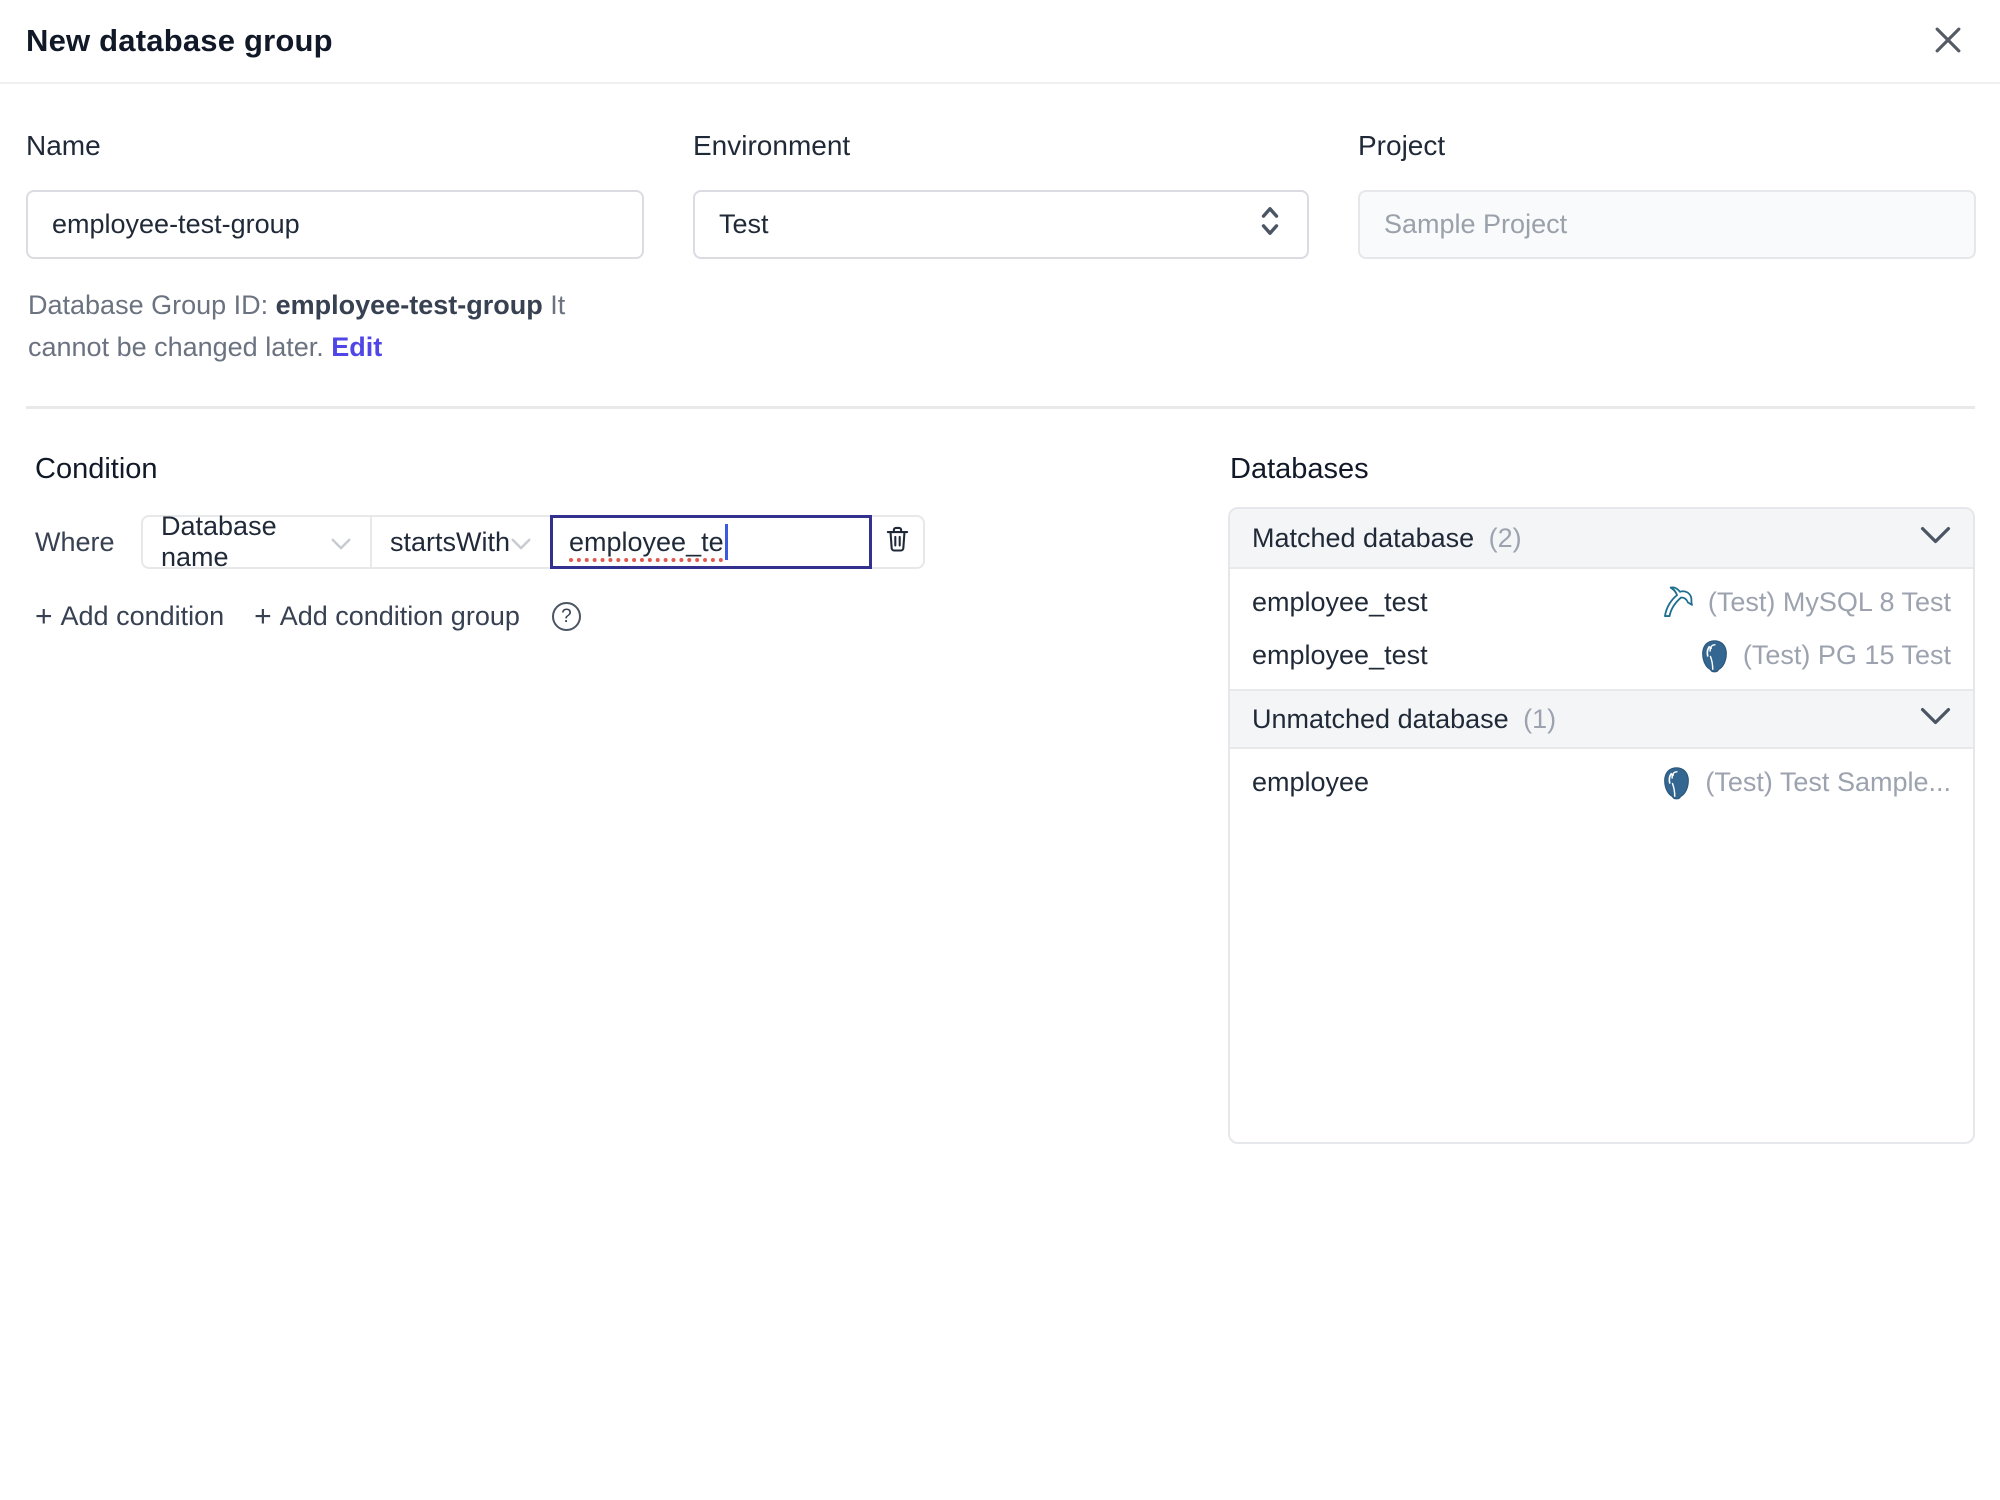 Image resolution: width=2000 pixels, height=1500 pixels. What do you see at coordinates (726, 542) in the screenshot?
I see `text-caret` at bounding box center [726, 542].